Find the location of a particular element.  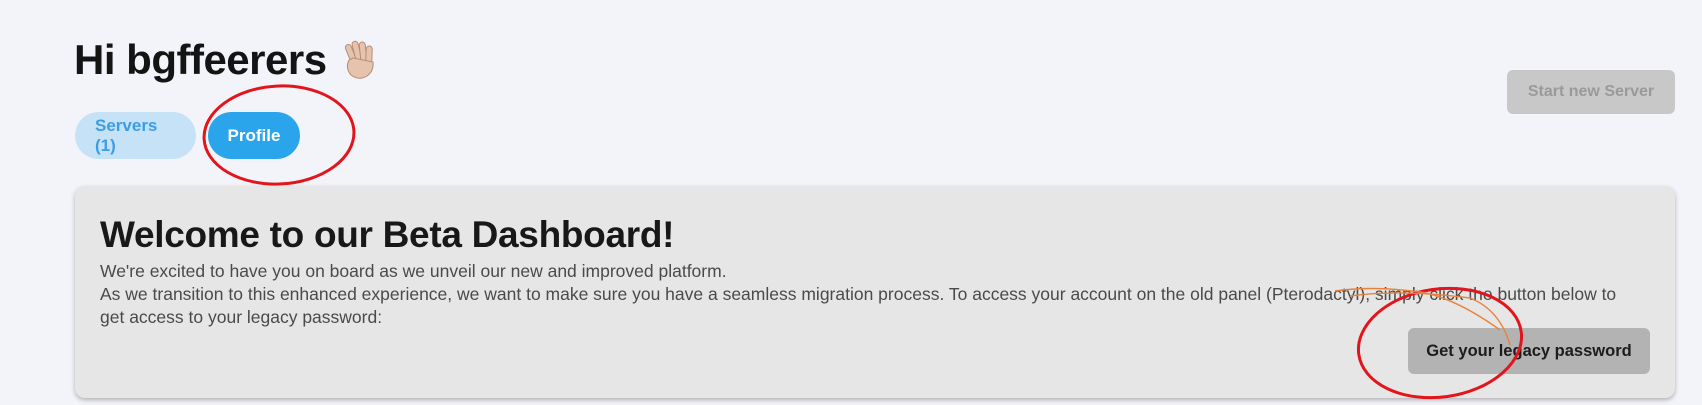

dashboard-tabs: Servers (1) Profile is located at coordinates (187, 135).